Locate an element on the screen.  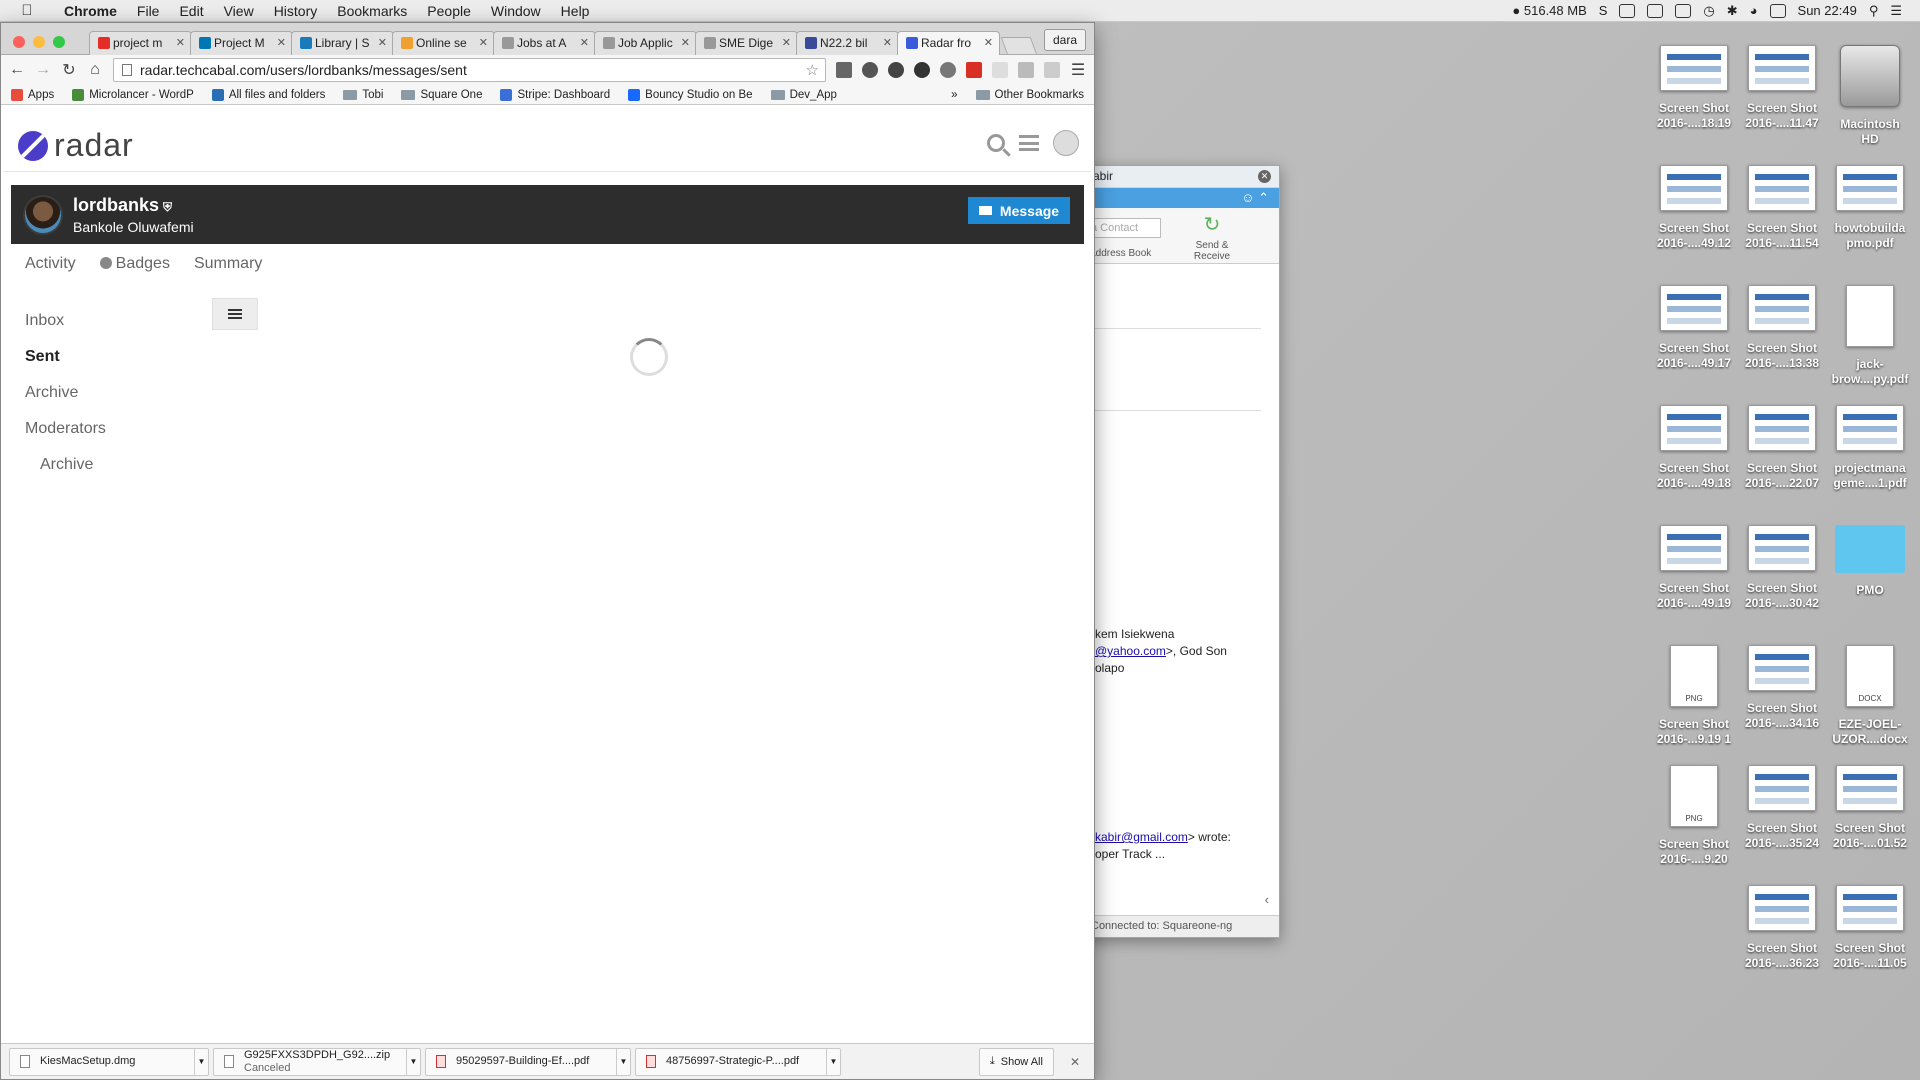
bookmark-item: Tobi is located at coordinates (363, 95).